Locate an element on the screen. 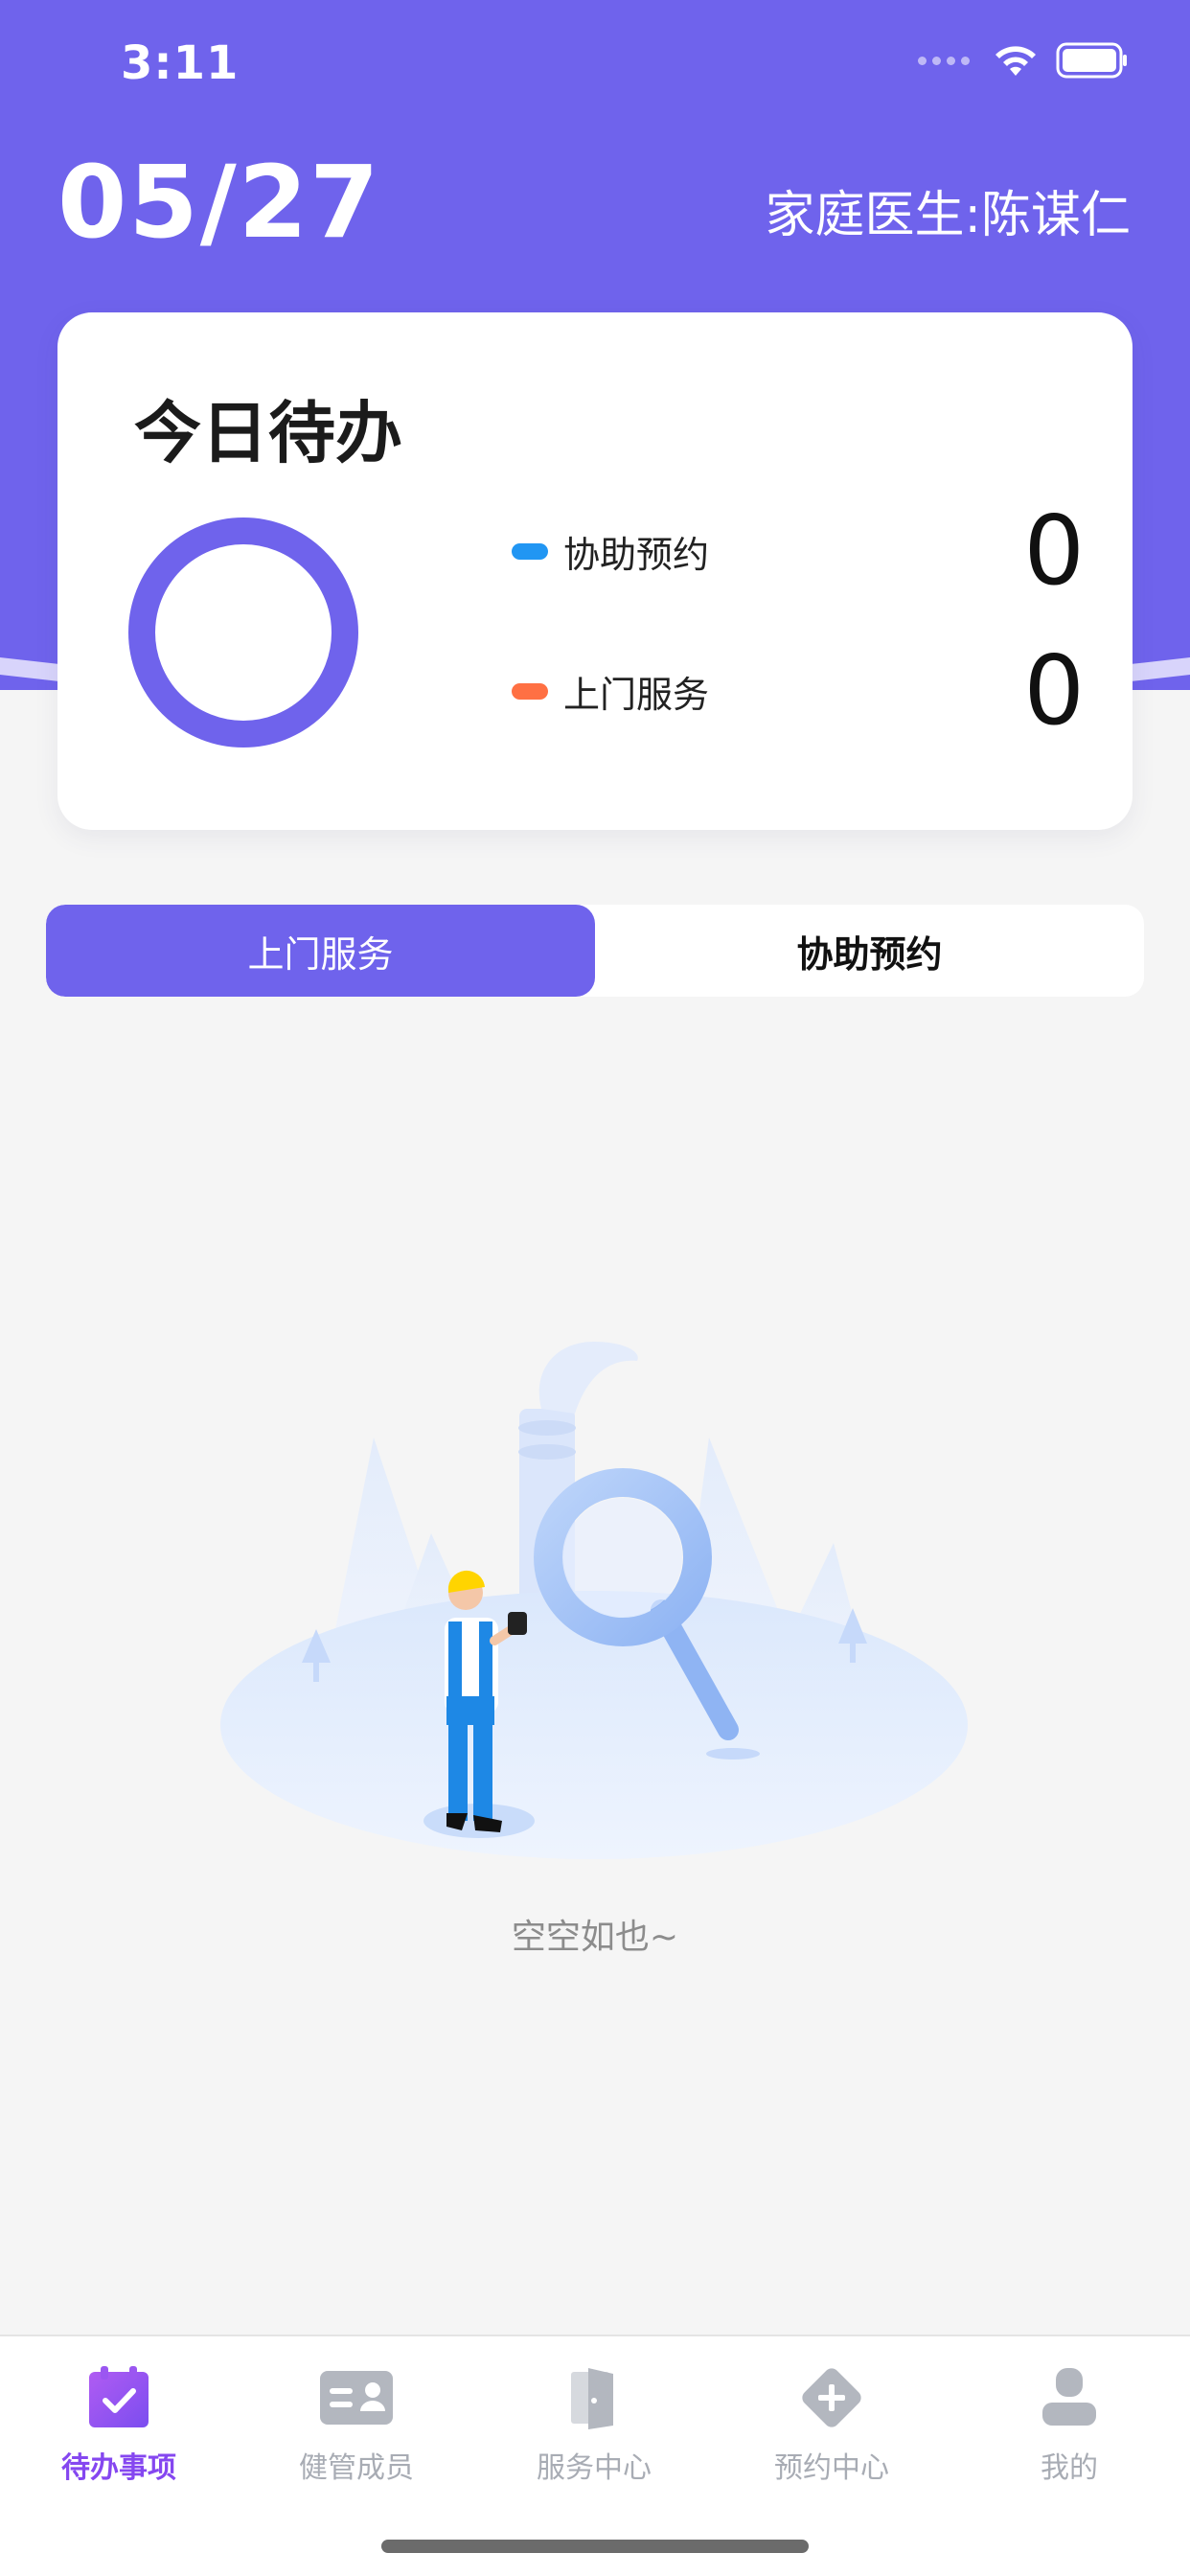 The height and width of the screenshot is (2576, 1190). family-doctor-label: 家庭医生:陈谋仁 is located at coordinates (948, 216).